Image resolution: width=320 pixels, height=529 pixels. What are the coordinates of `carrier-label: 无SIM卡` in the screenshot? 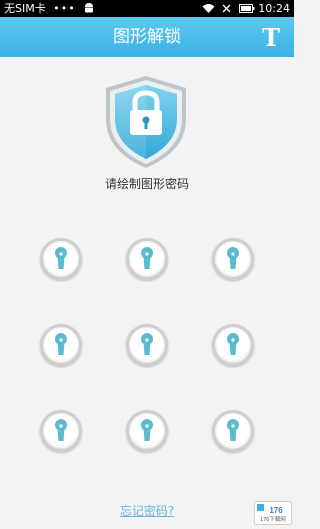 It's located at (25, 8).